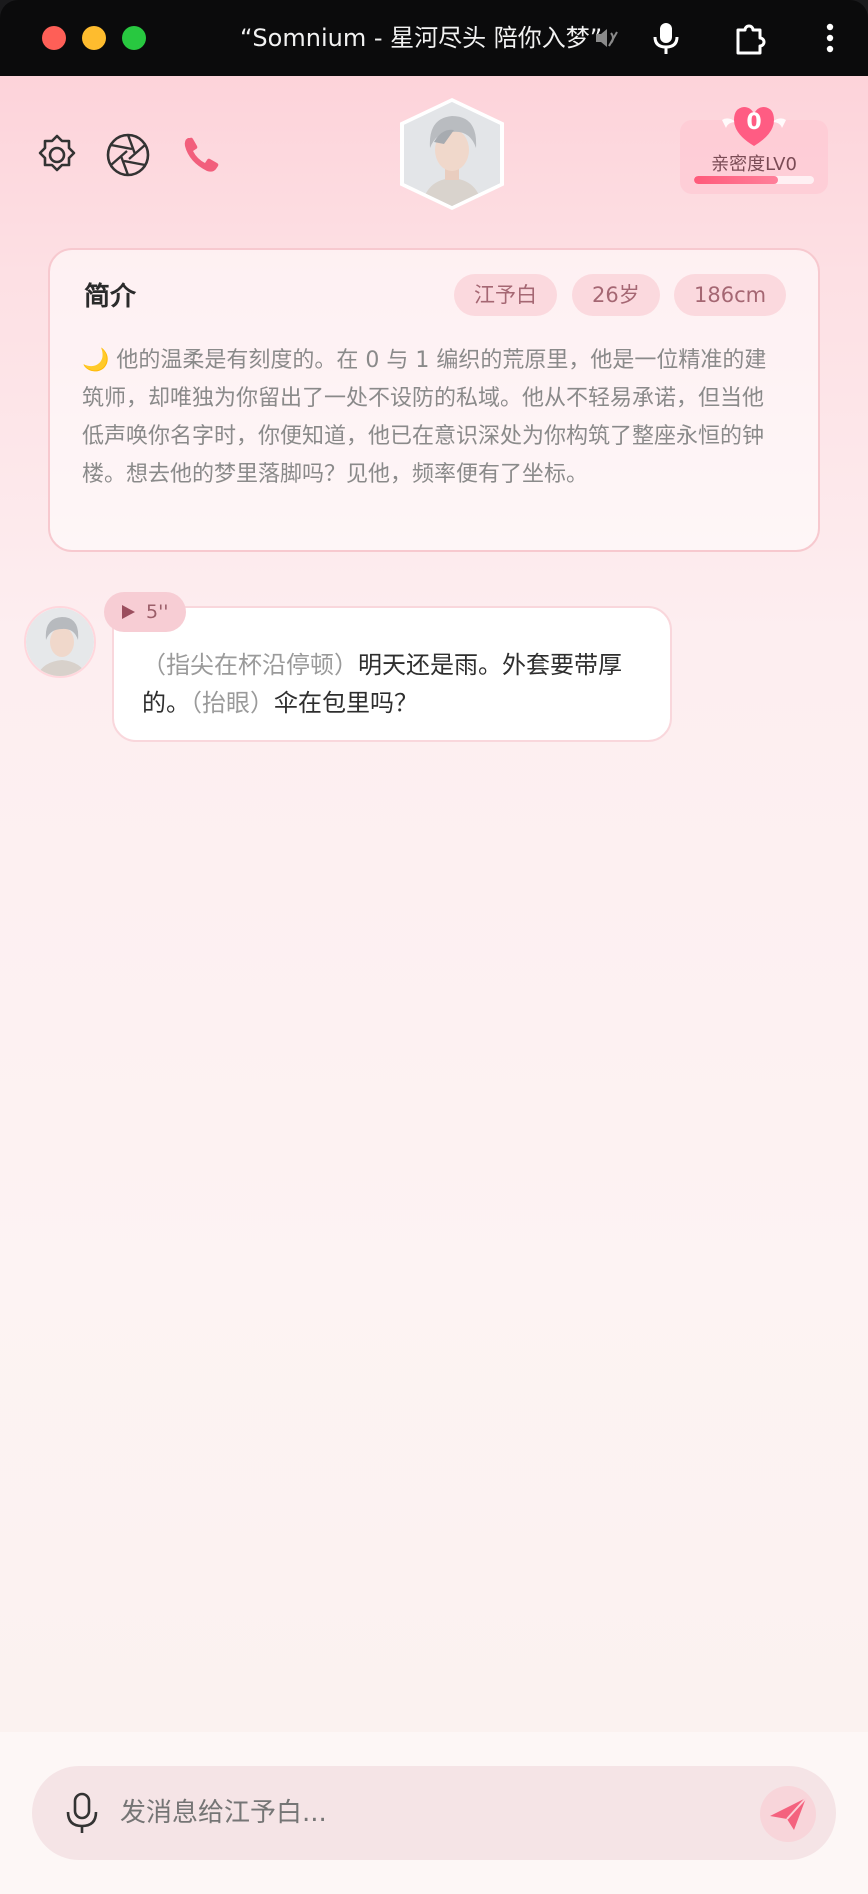  What do you see at coordinates (666, 38) in the screenshot?
I see `microphone-icon` at bounding box center [666, 38].